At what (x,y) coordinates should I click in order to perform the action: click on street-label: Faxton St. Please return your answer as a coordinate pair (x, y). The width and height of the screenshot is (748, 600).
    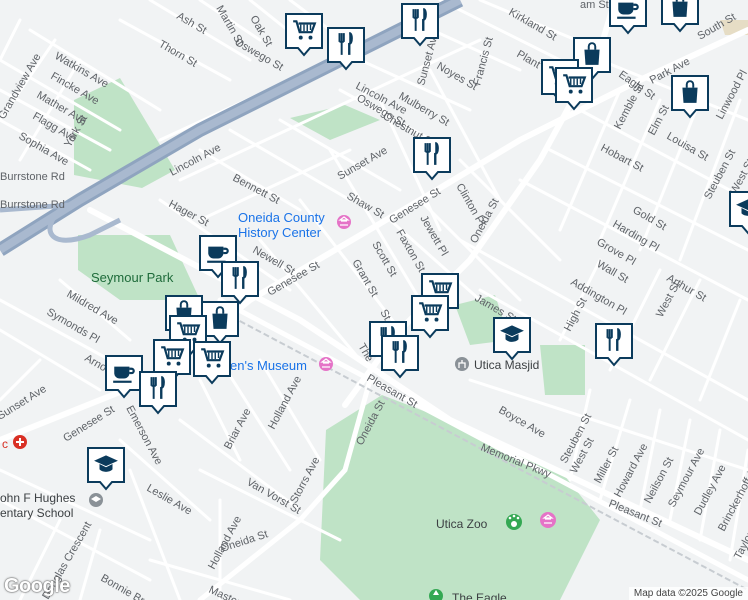
    Looking at the image, I should click on (410, 251).